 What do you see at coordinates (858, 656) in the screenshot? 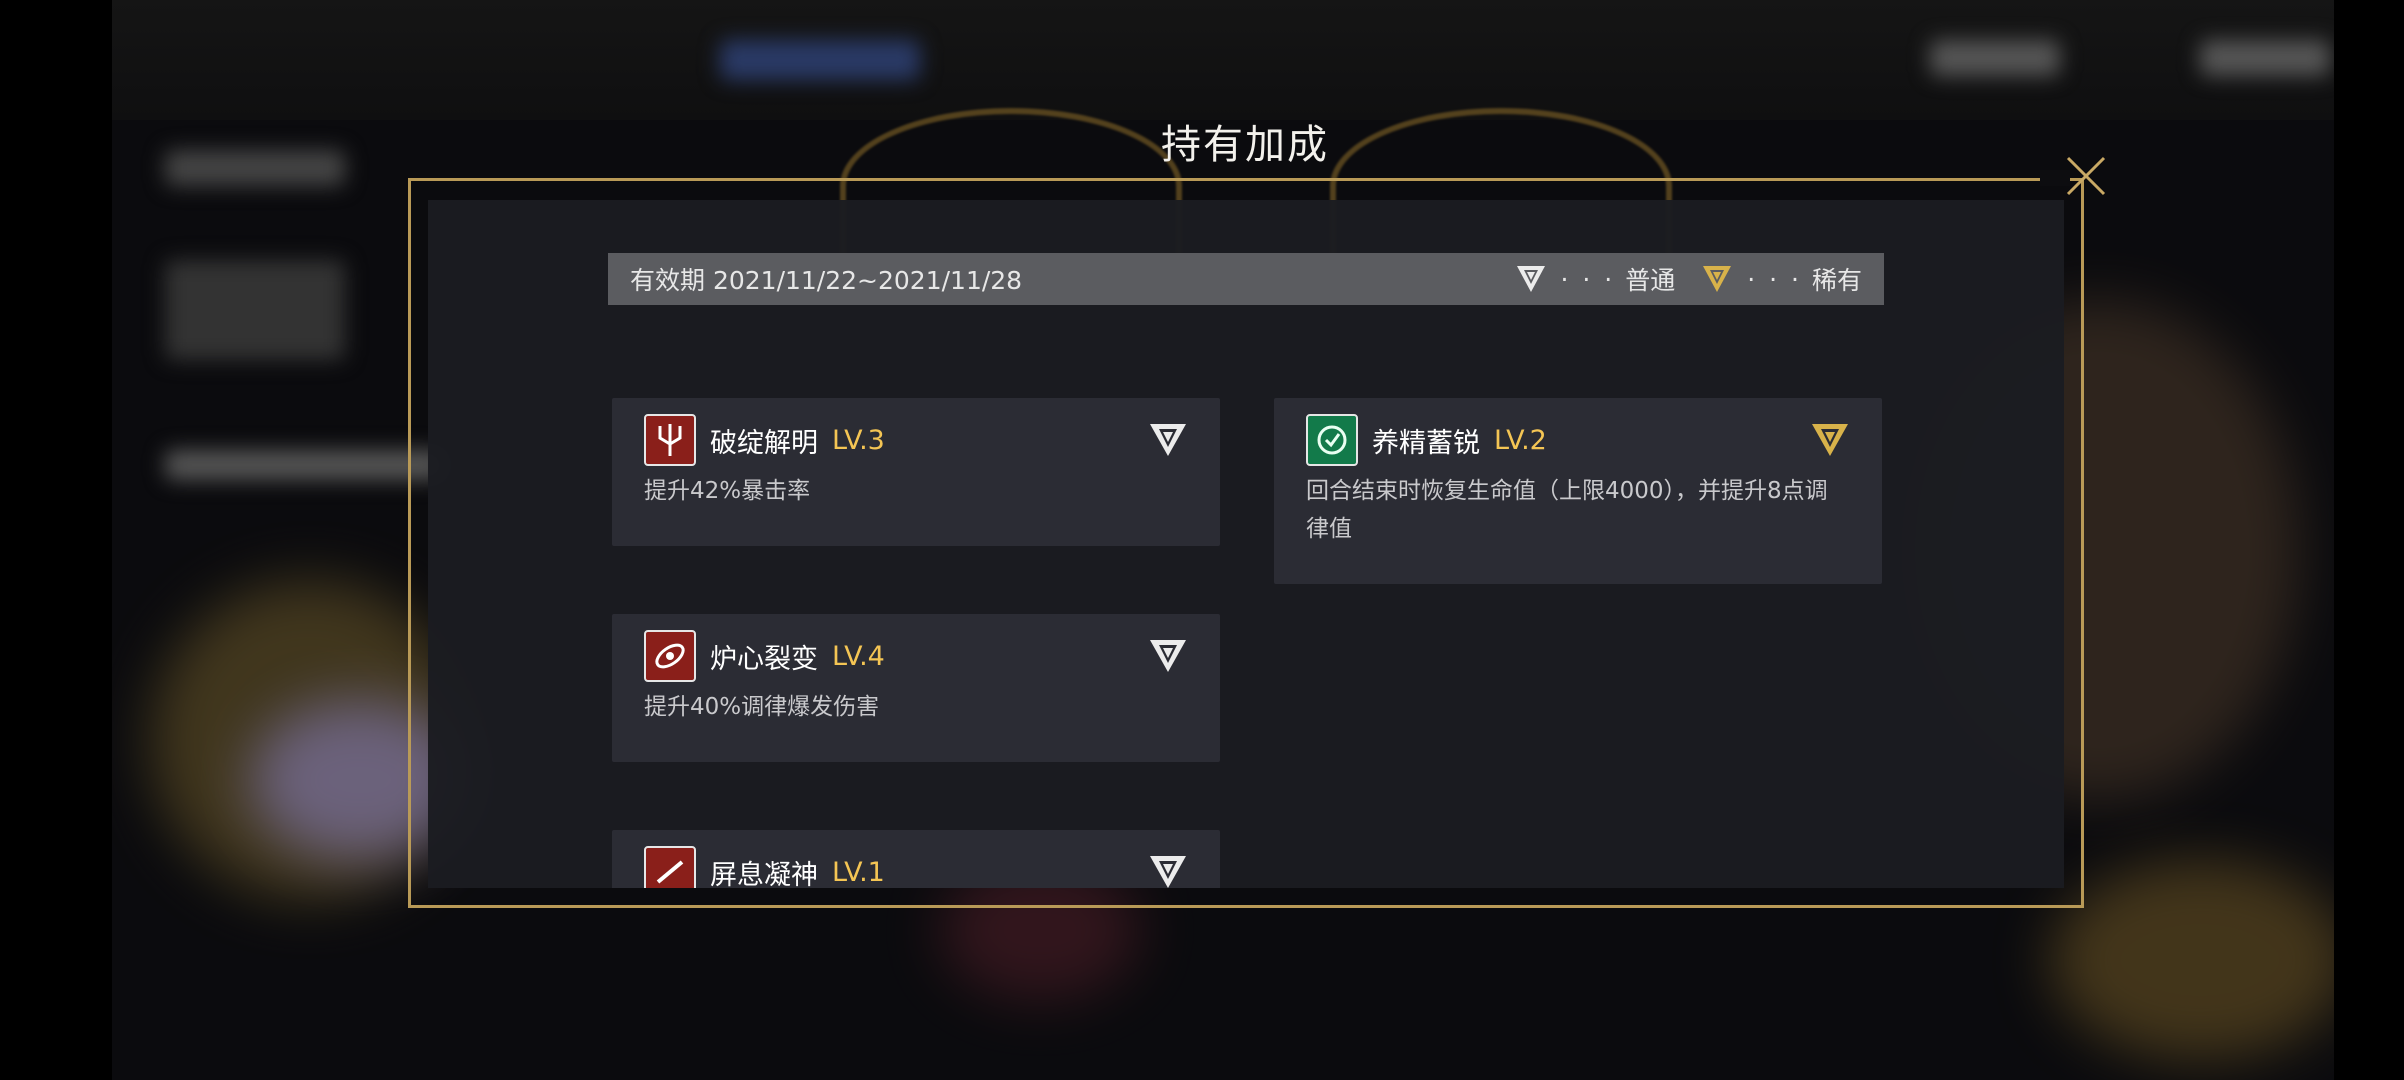
I see `bonus-level: LV.4` at bounding box center [858, 656].